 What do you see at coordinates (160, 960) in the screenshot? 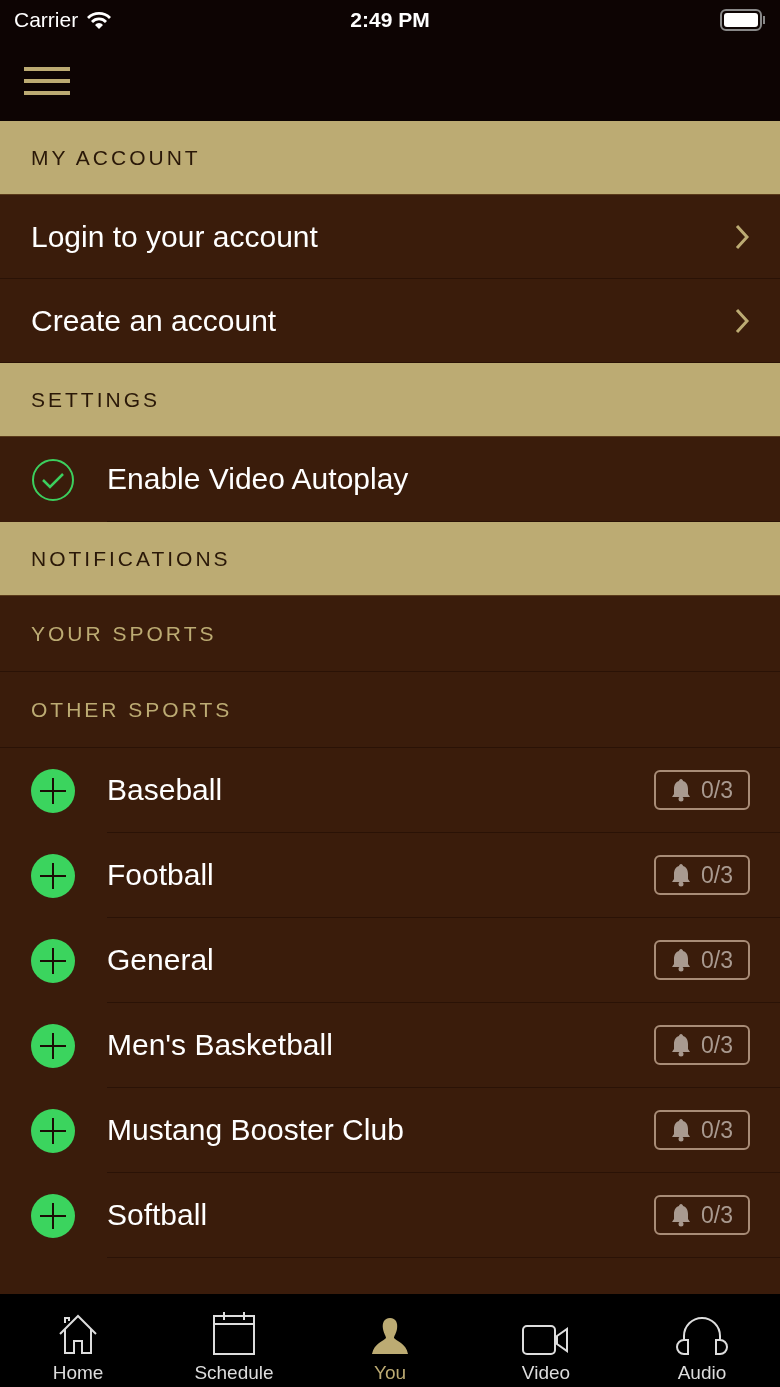
I see `sport-label: General` at bounding box center [160, 960].